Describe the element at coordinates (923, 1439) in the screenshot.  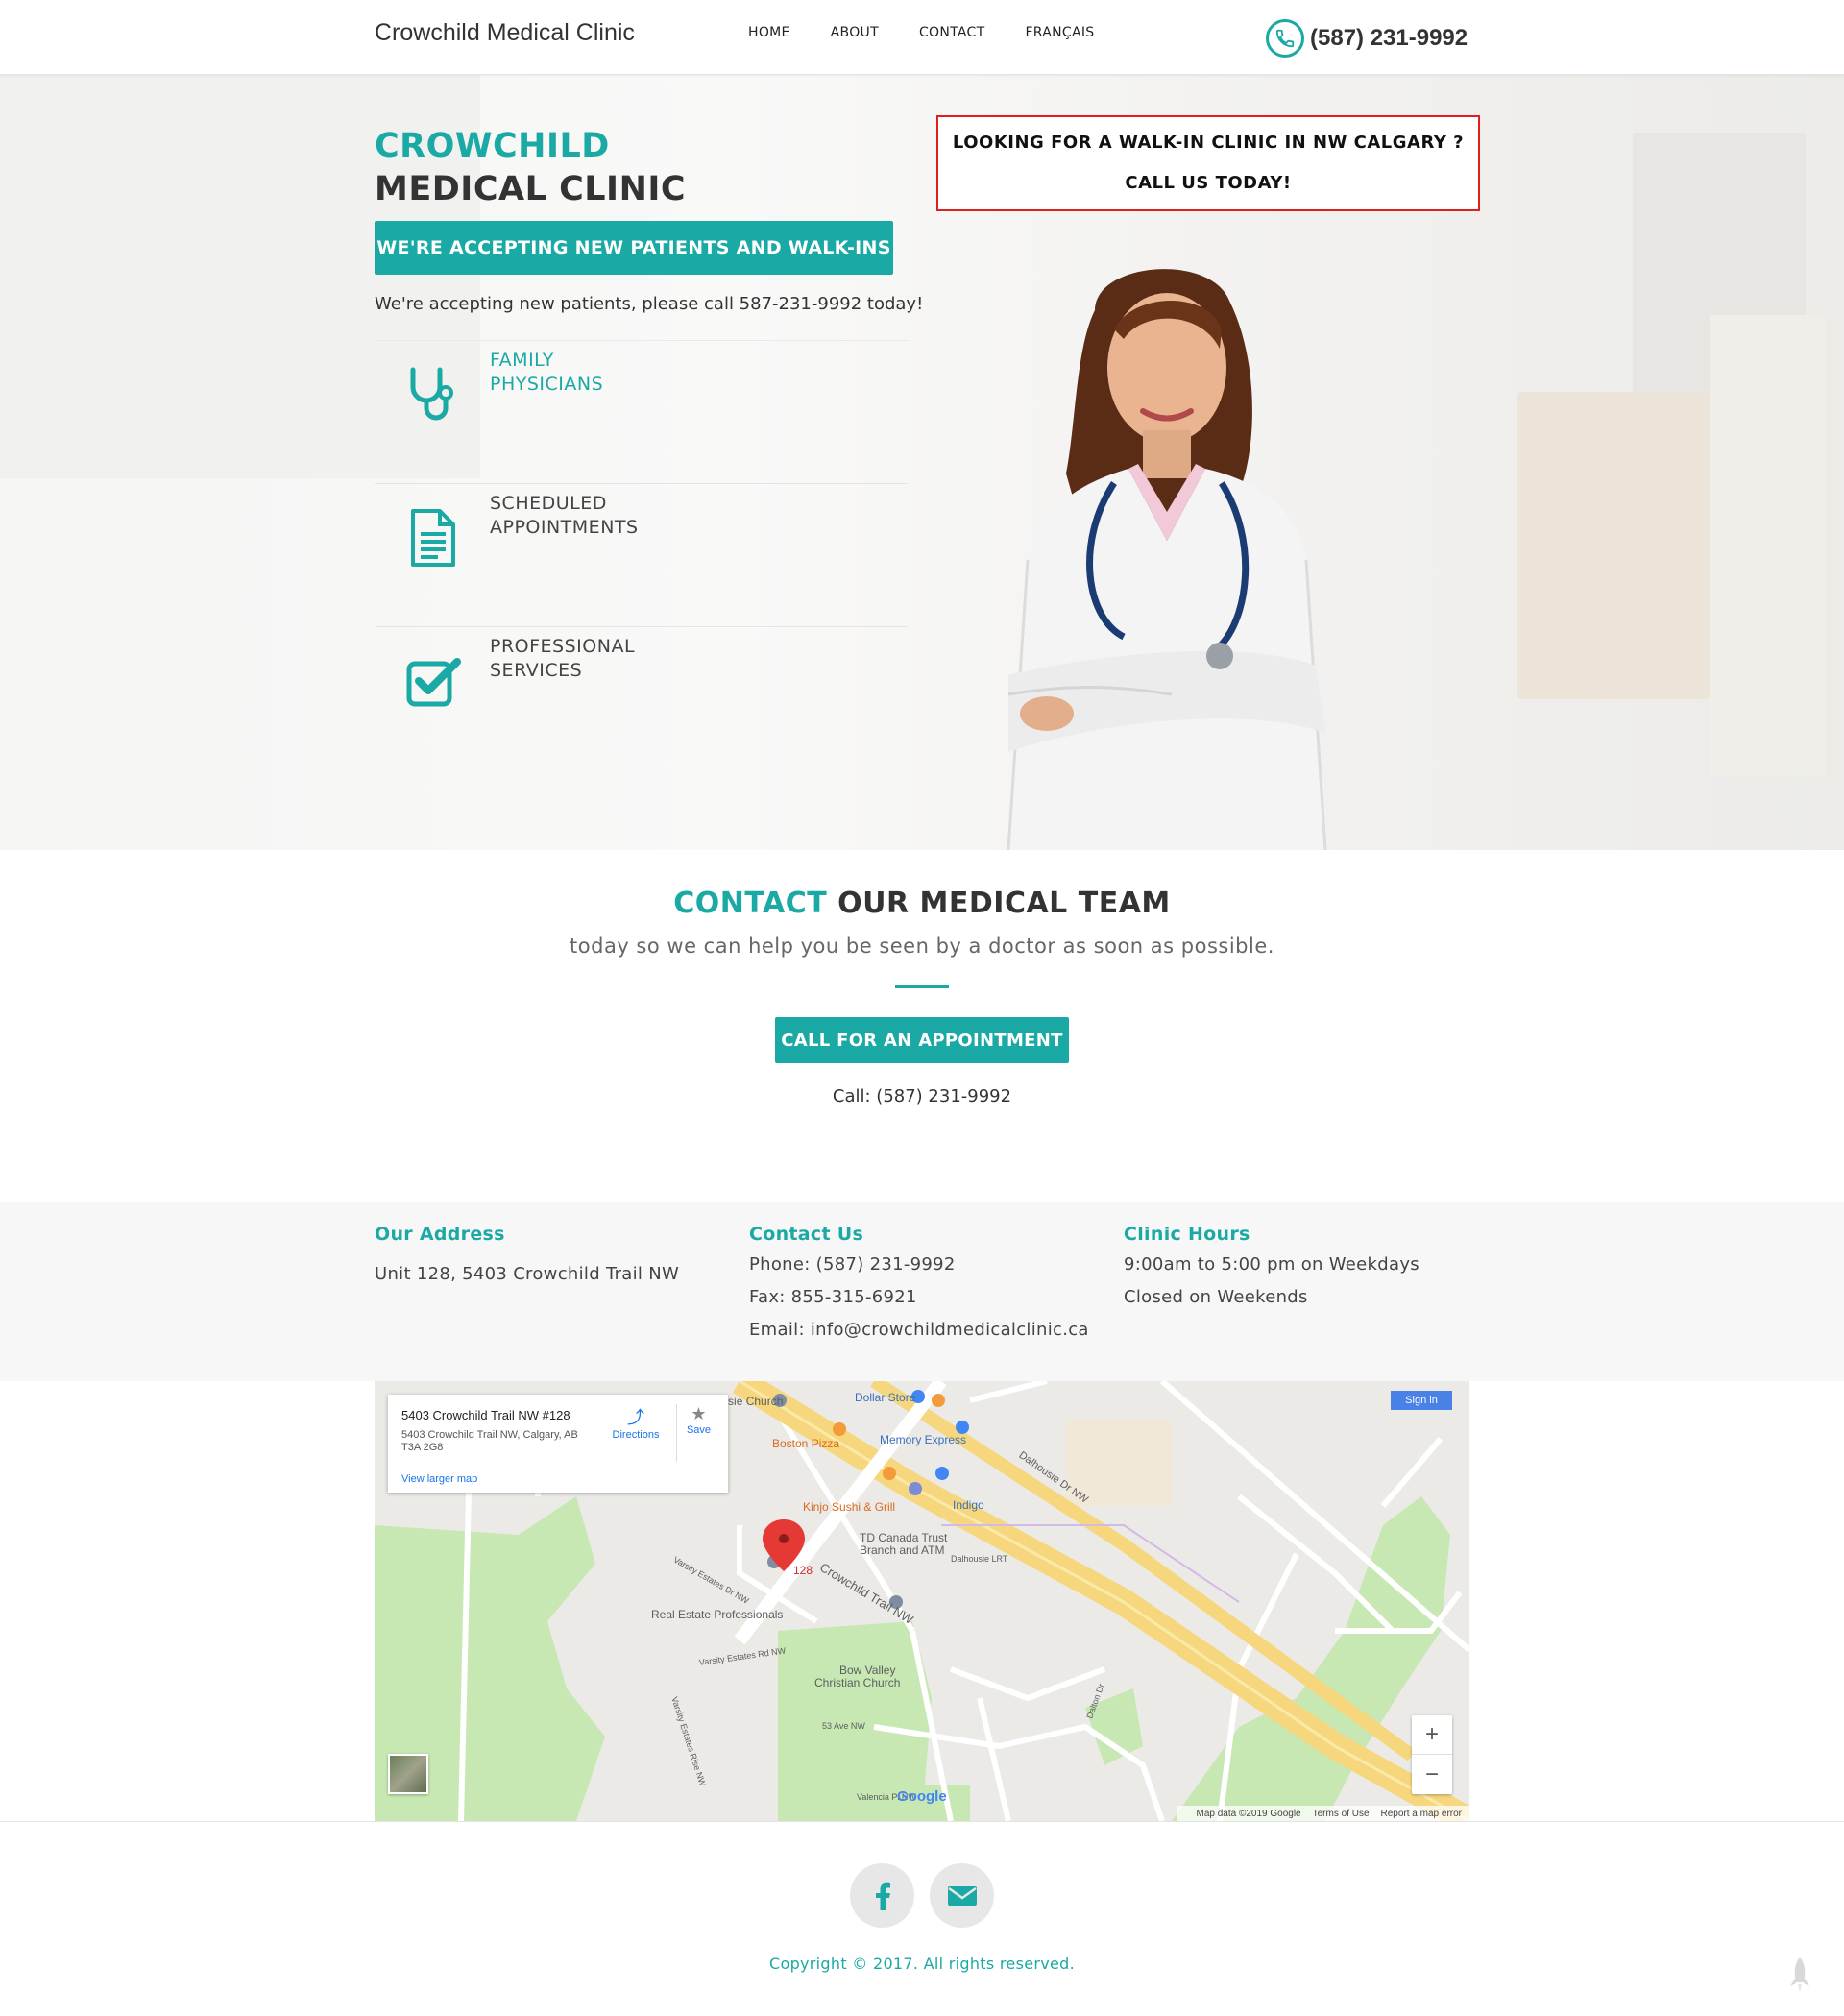
I see `map-label: Memory Express` at that location.